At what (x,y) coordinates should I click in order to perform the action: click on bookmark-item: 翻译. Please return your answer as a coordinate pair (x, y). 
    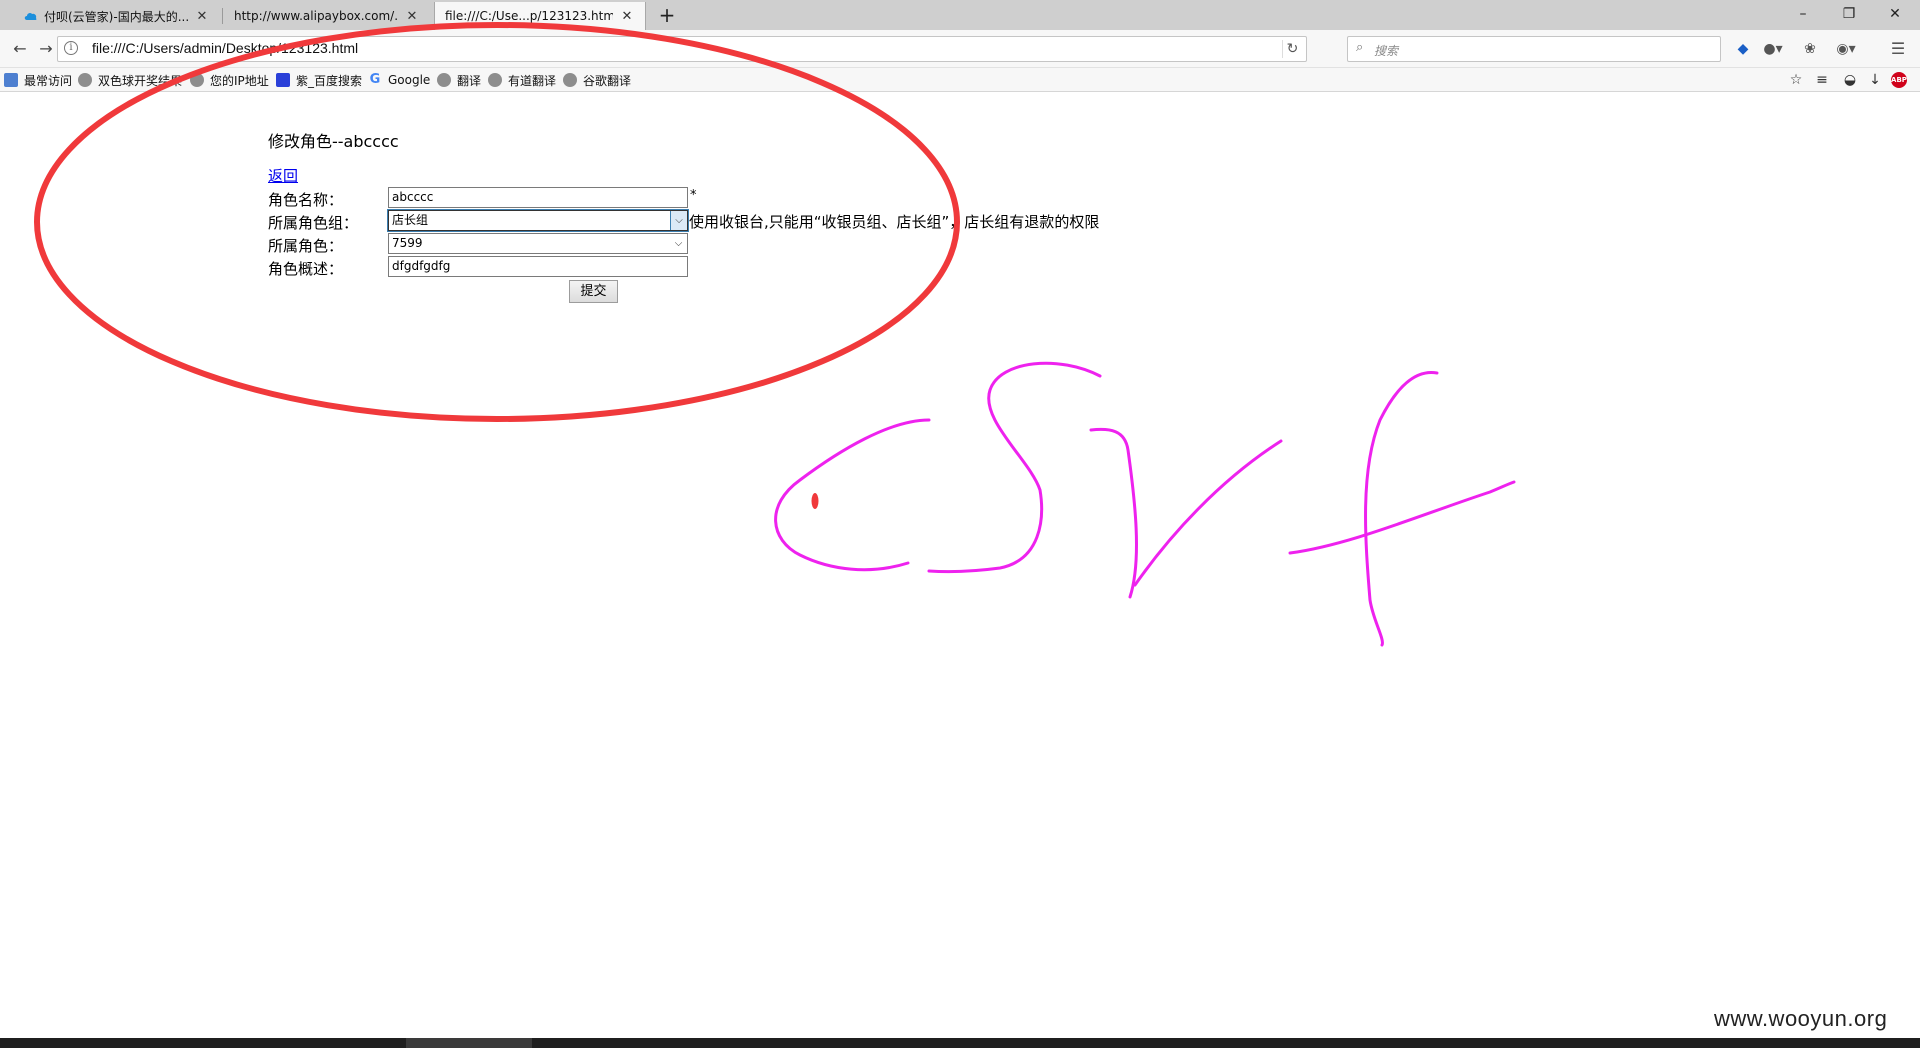
    Looking at the image, I should click on (459, 80).